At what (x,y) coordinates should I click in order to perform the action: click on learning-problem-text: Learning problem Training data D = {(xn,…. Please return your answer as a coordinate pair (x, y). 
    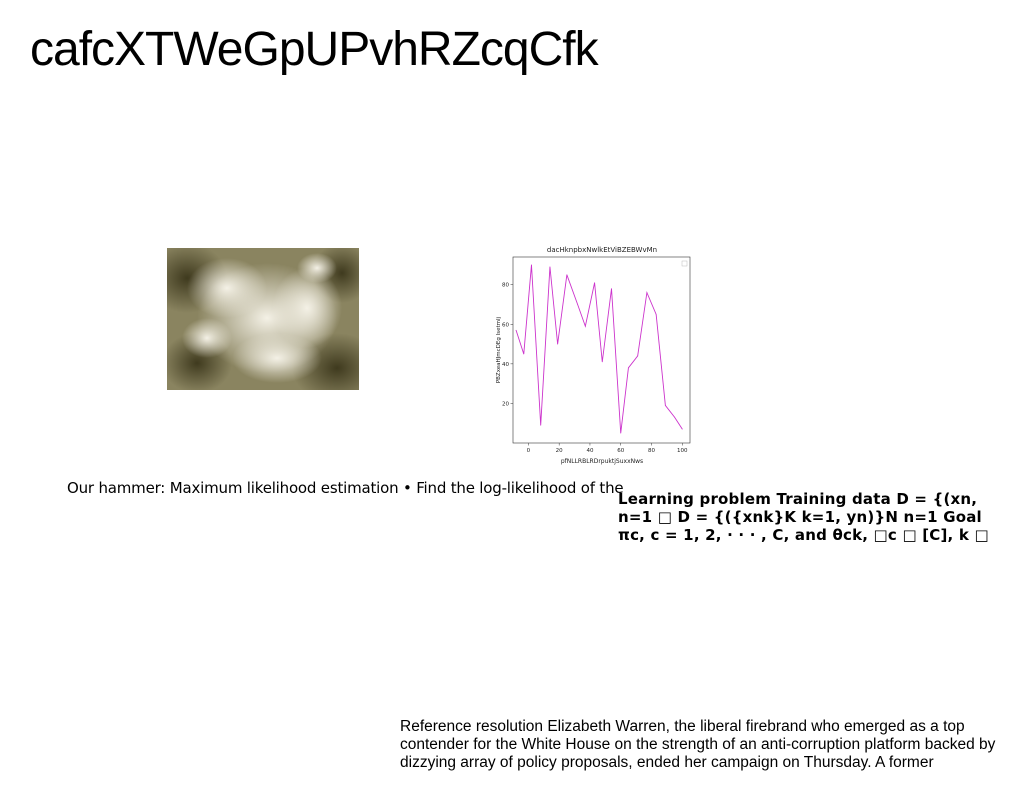
    Looking at the image, I should click on (818, 517).